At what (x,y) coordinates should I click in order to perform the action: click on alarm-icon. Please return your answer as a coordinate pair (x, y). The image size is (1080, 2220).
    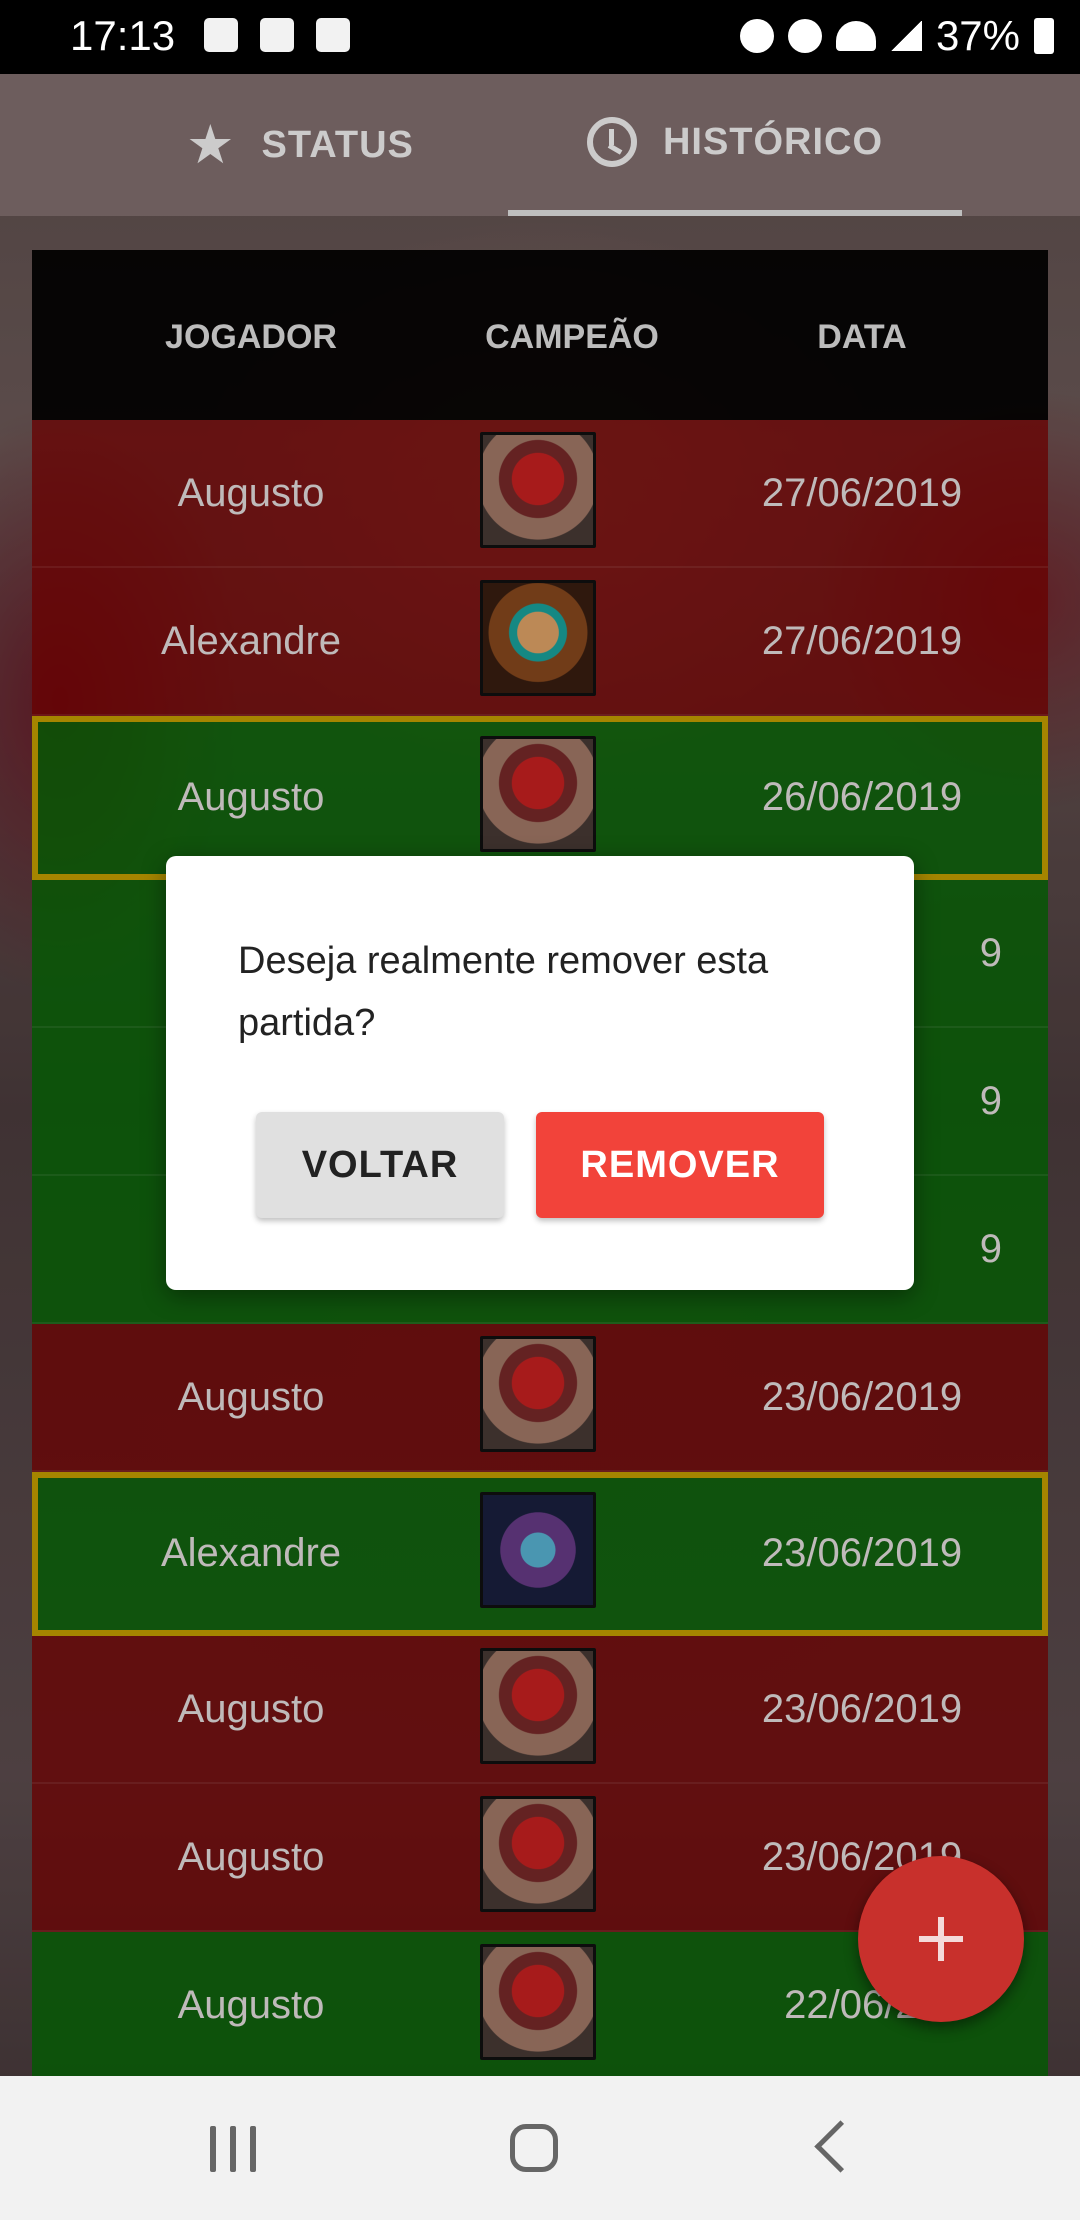
    Looking at the image, I should click on (756, 36).